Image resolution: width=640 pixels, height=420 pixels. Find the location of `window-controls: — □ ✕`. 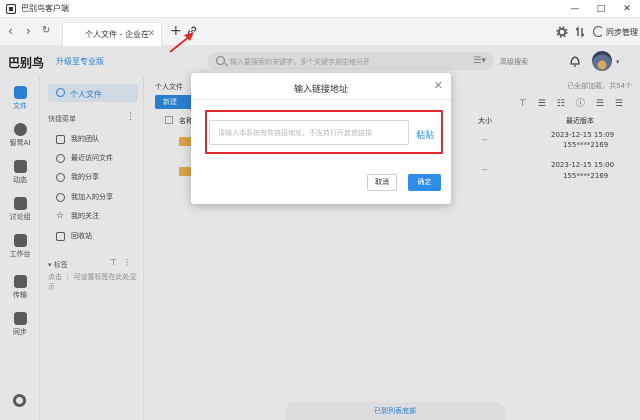

window-controls: — □ ✕ is located at coordinates (601, 9).